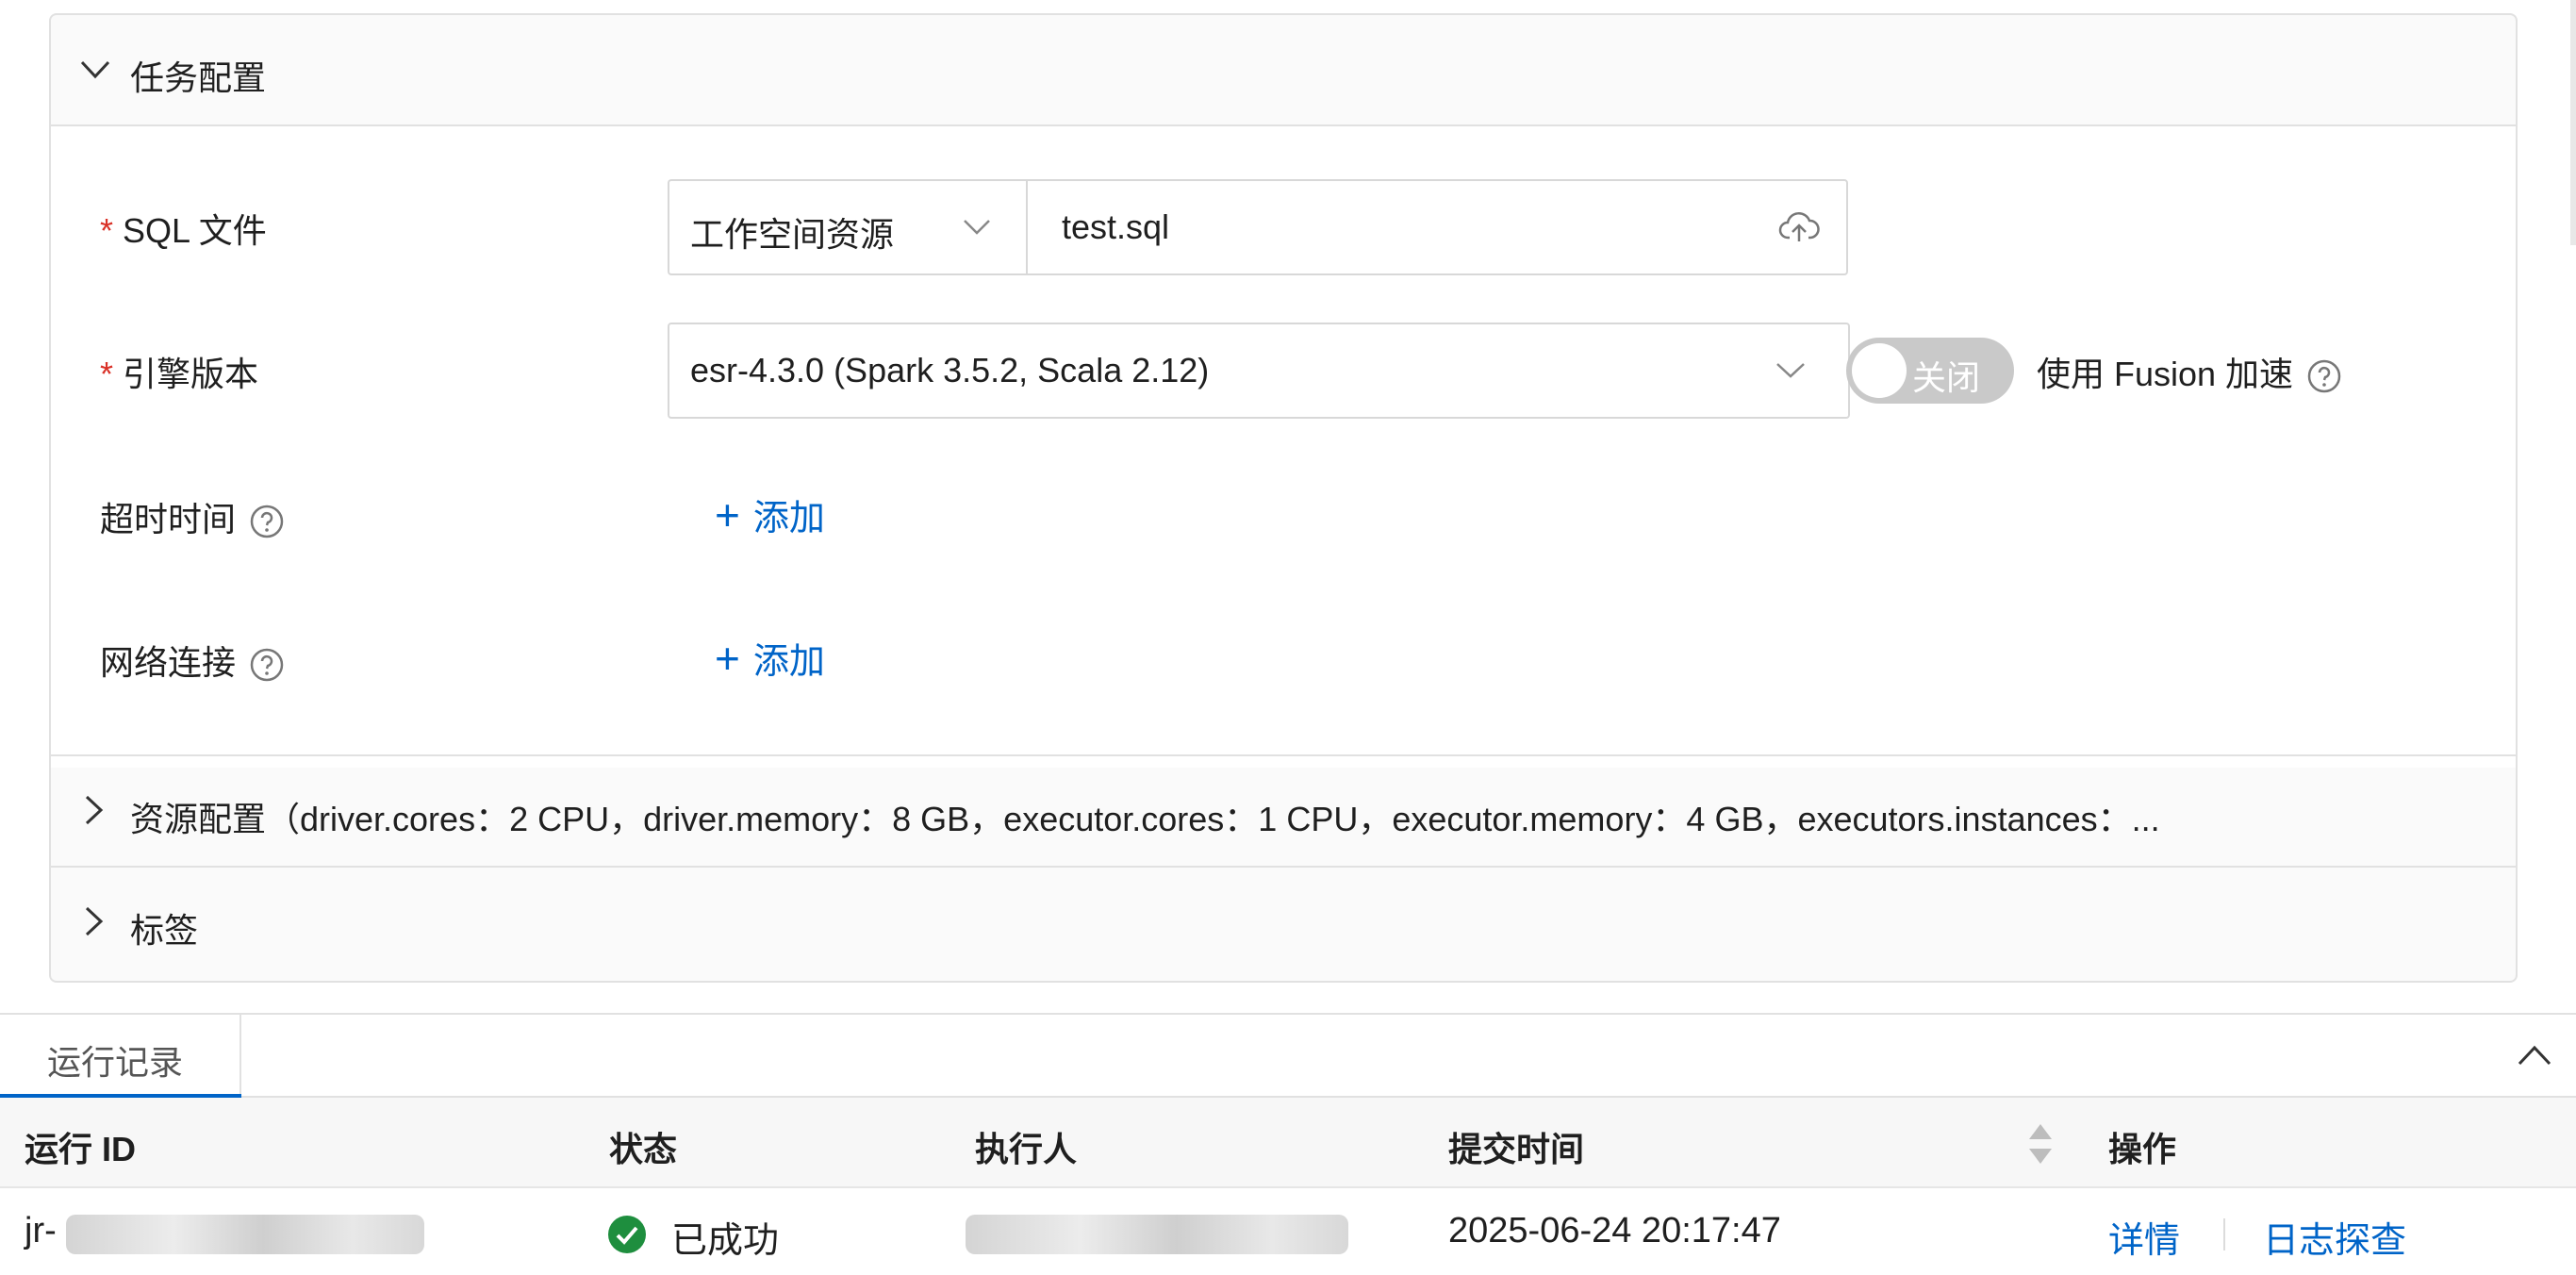 The width and height of the screenshot is (2576, 1275). Describe the element at coordinates (1115, 227) in the screenshot. I see `sql-file-name: test.sql` at that location.